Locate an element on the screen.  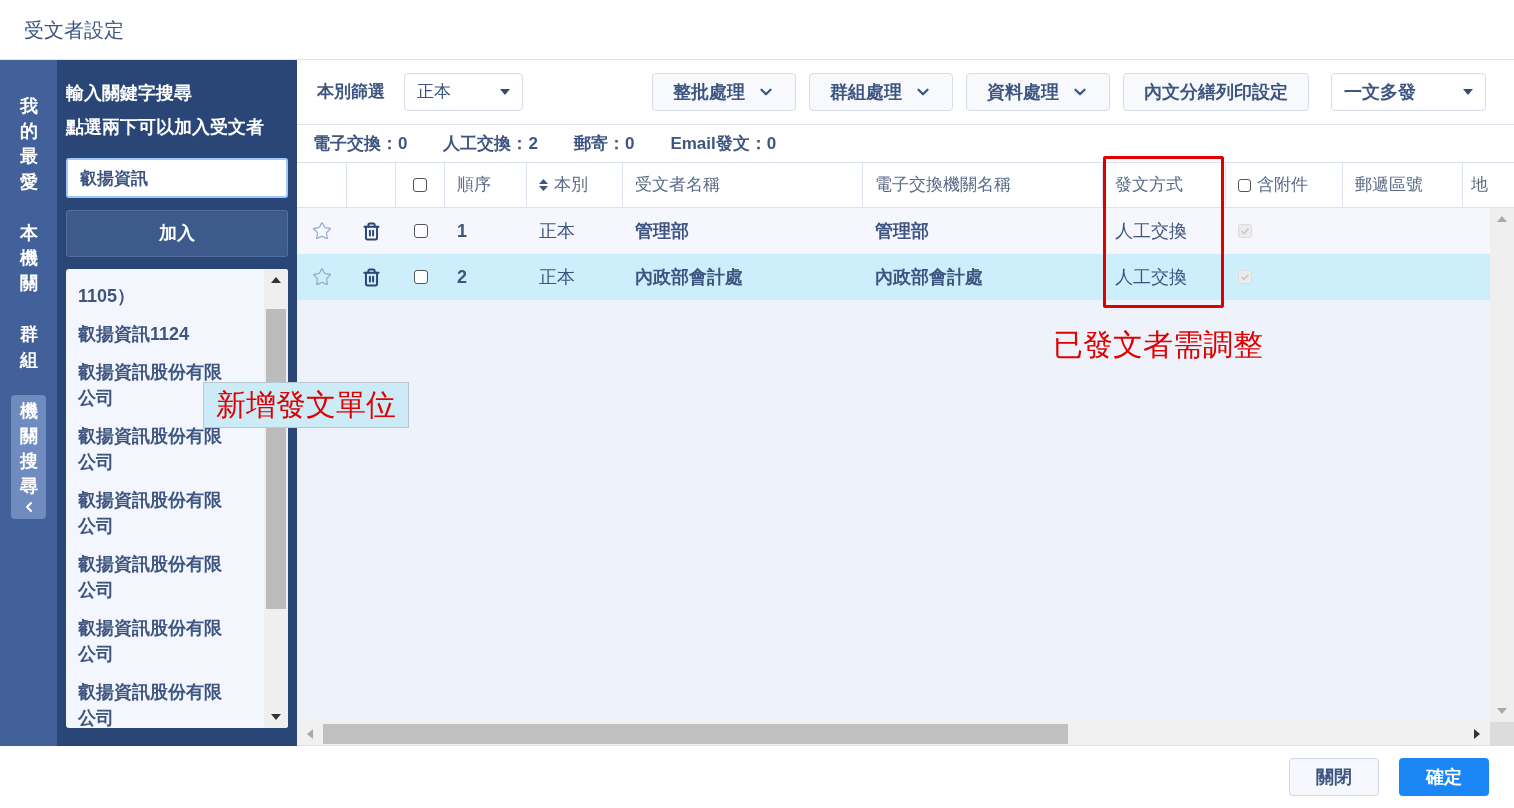
arrow-right-icon is located at coordinates (1477, 733).